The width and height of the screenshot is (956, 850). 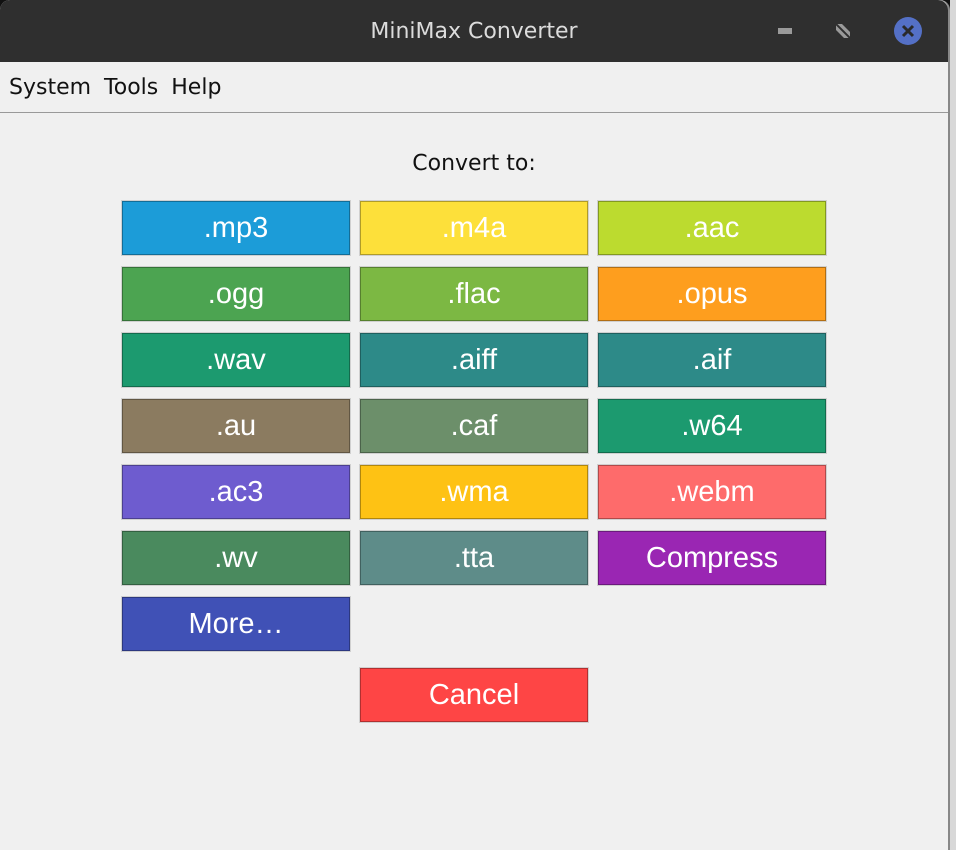 I want to click on menu-item: Help, so click(x=196, y=87).